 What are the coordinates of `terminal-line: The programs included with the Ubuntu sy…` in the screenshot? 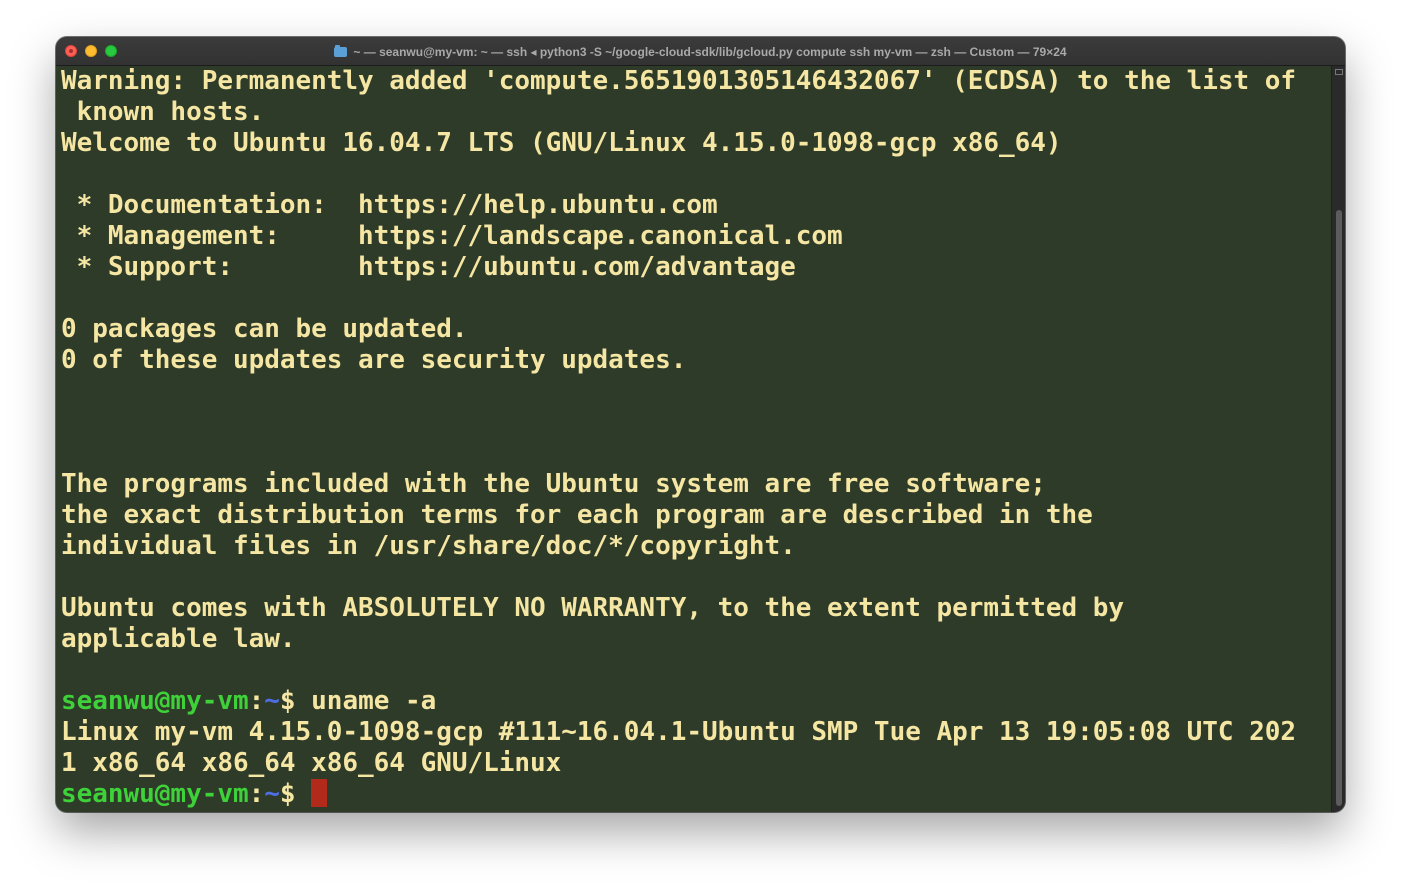 It's located at (553, 484).